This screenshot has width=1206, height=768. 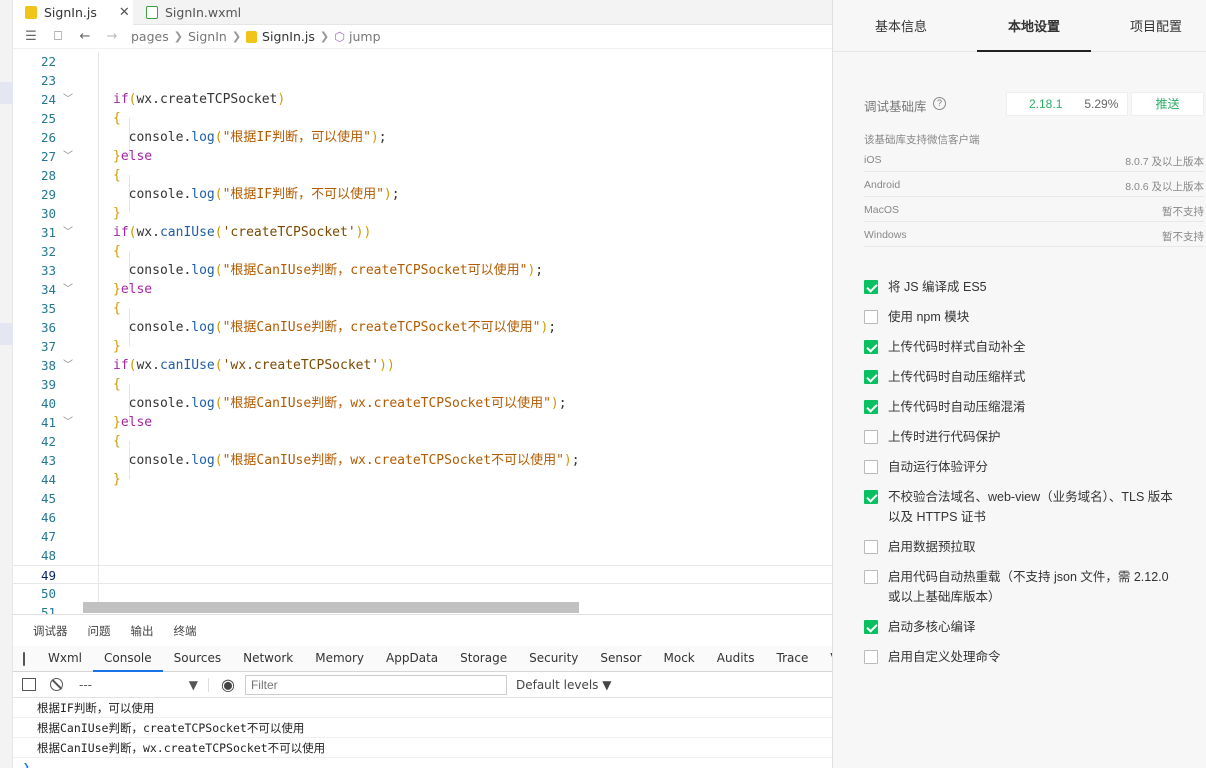 I want to click on log-levels-select: Default levels ▼, so click(x=564, y=685).